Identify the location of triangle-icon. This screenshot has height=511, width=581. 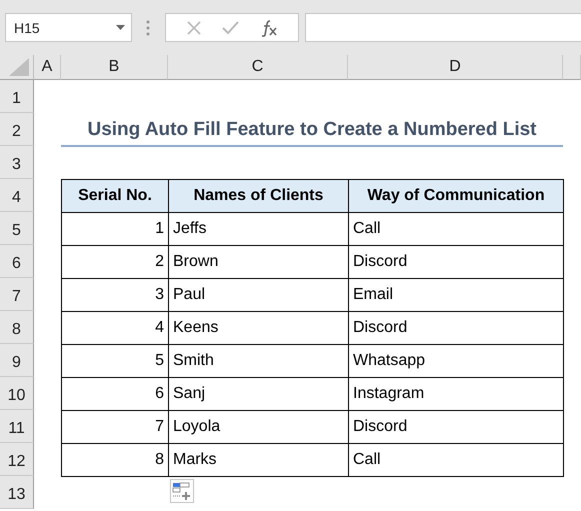
(19, 67).